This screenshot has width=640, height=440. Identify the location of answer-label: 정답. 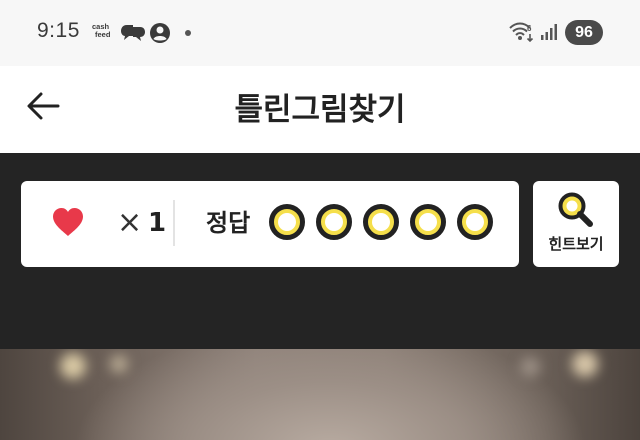
(228, 223).